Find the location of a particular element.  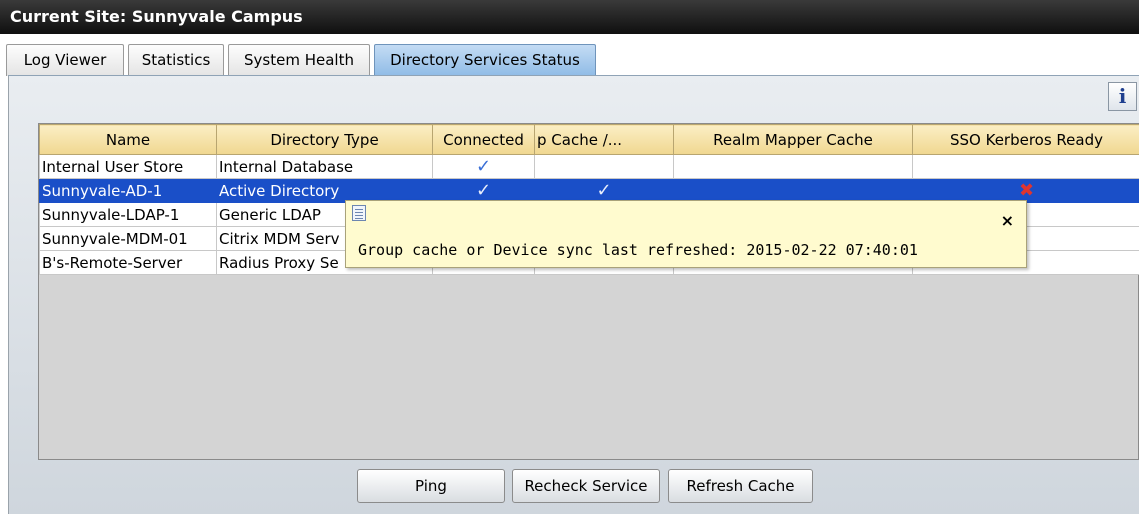

error-x-icon: ✖ is located at coordinates (1026, 190).